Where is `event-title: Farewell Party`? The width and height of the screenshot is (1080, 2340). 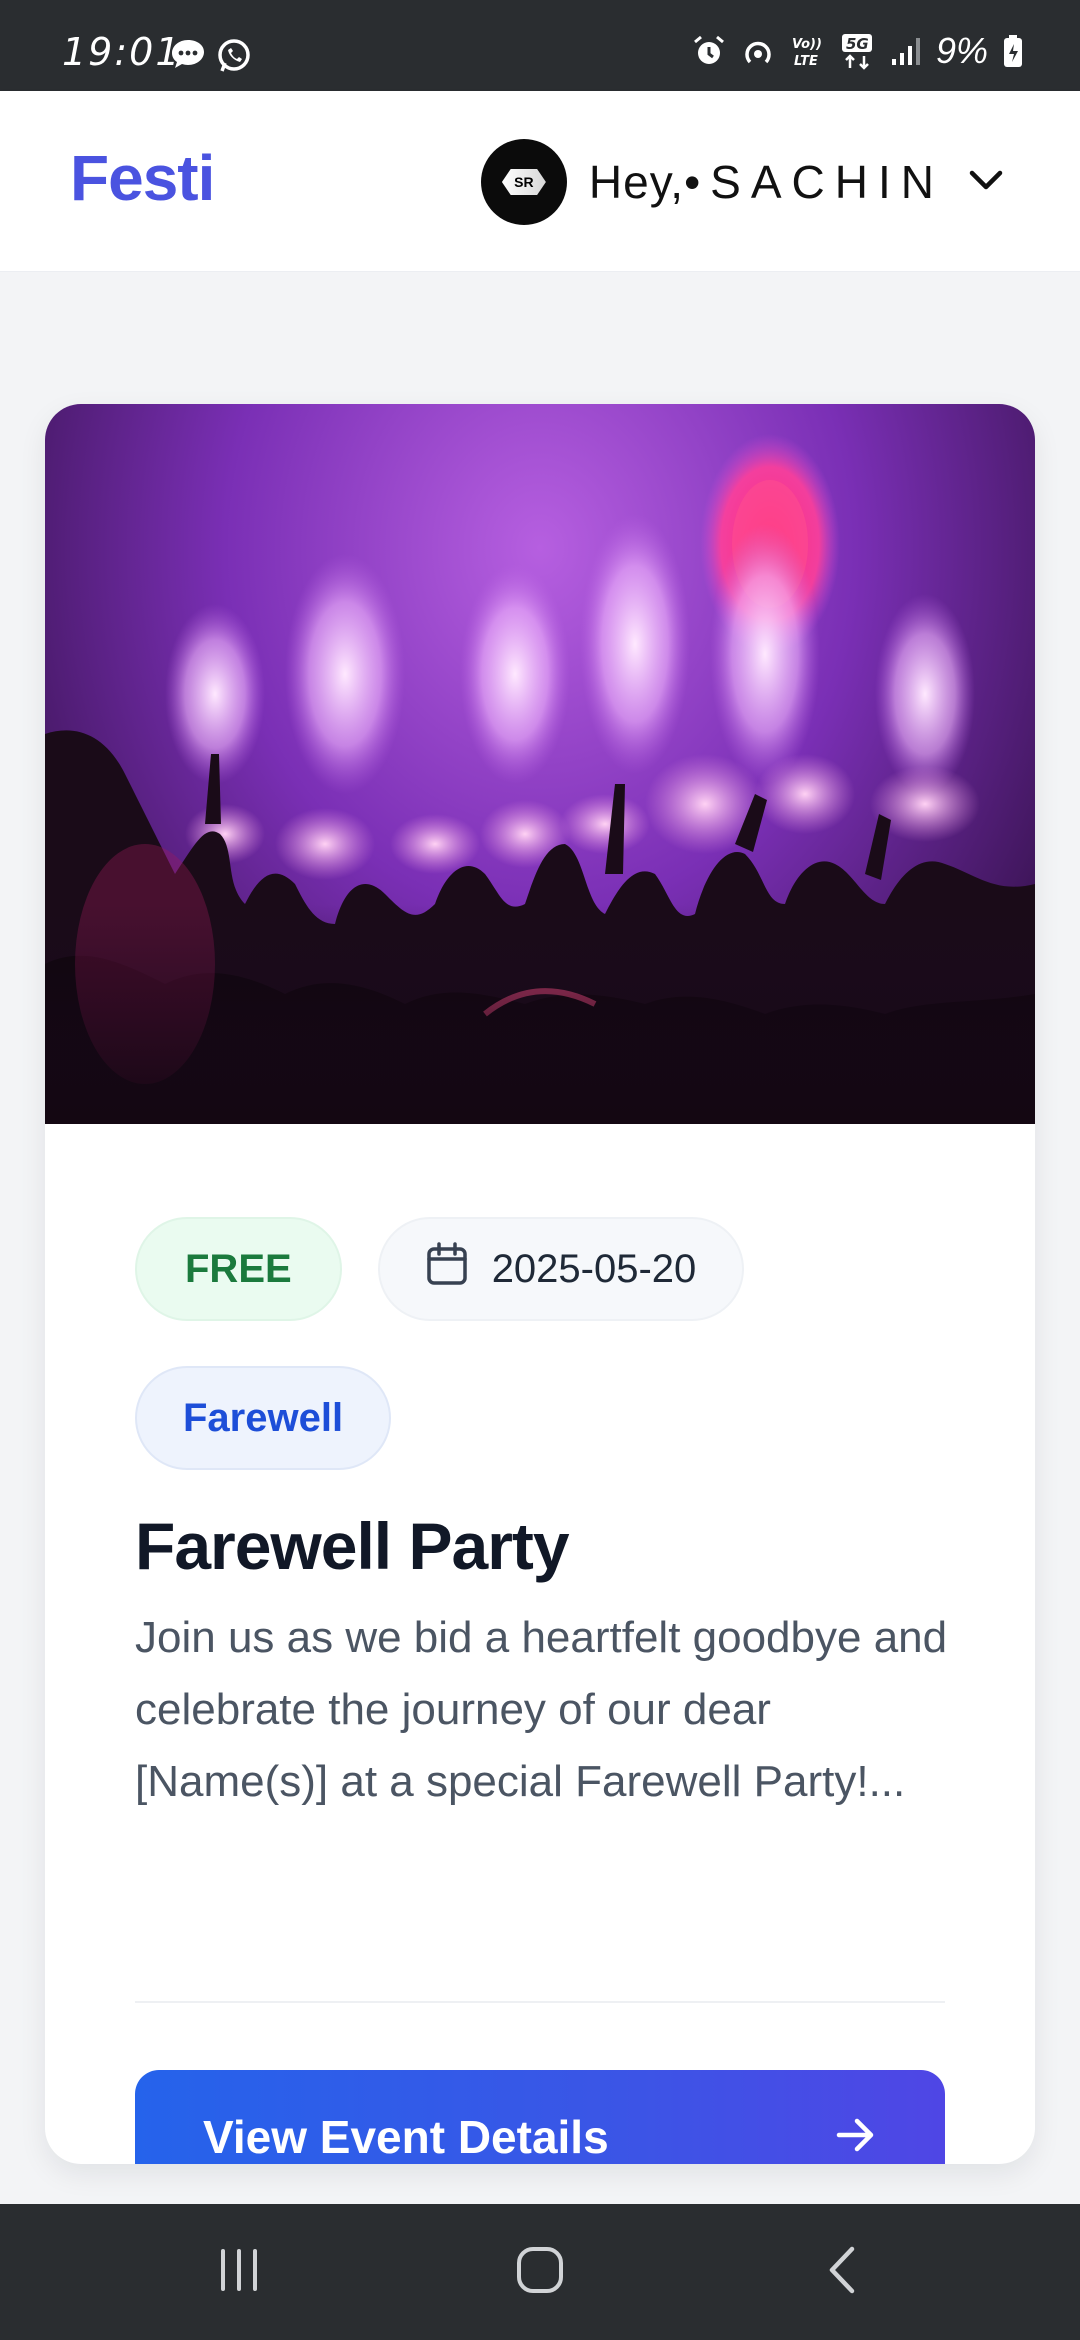 event-title: Farewell Party is located at coordinates (352, 1546).